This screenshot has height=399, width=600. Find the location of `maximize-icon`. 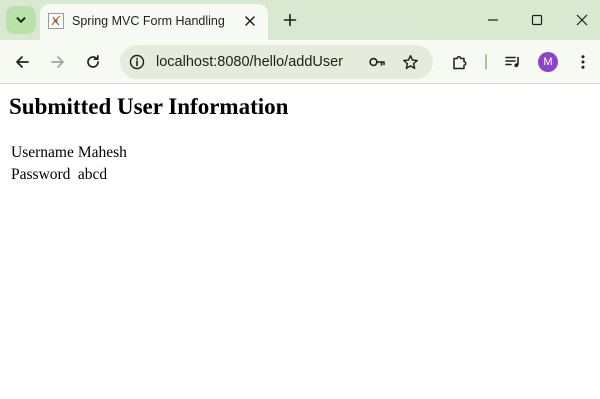

maximize-icon is located at coordinates (537, 20).